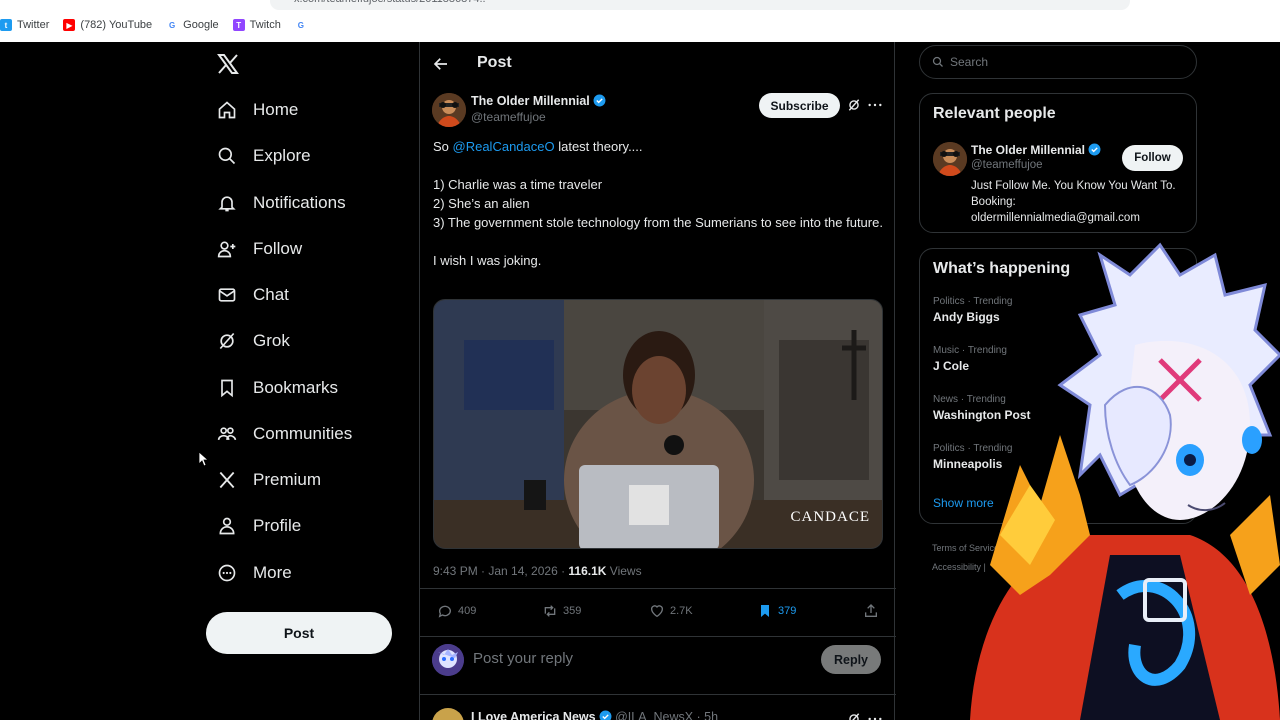 The image size is (1280, 720). Describe the element at coordinates (572, 611) in the screenshot. I see `repost-count: 359` at that location.